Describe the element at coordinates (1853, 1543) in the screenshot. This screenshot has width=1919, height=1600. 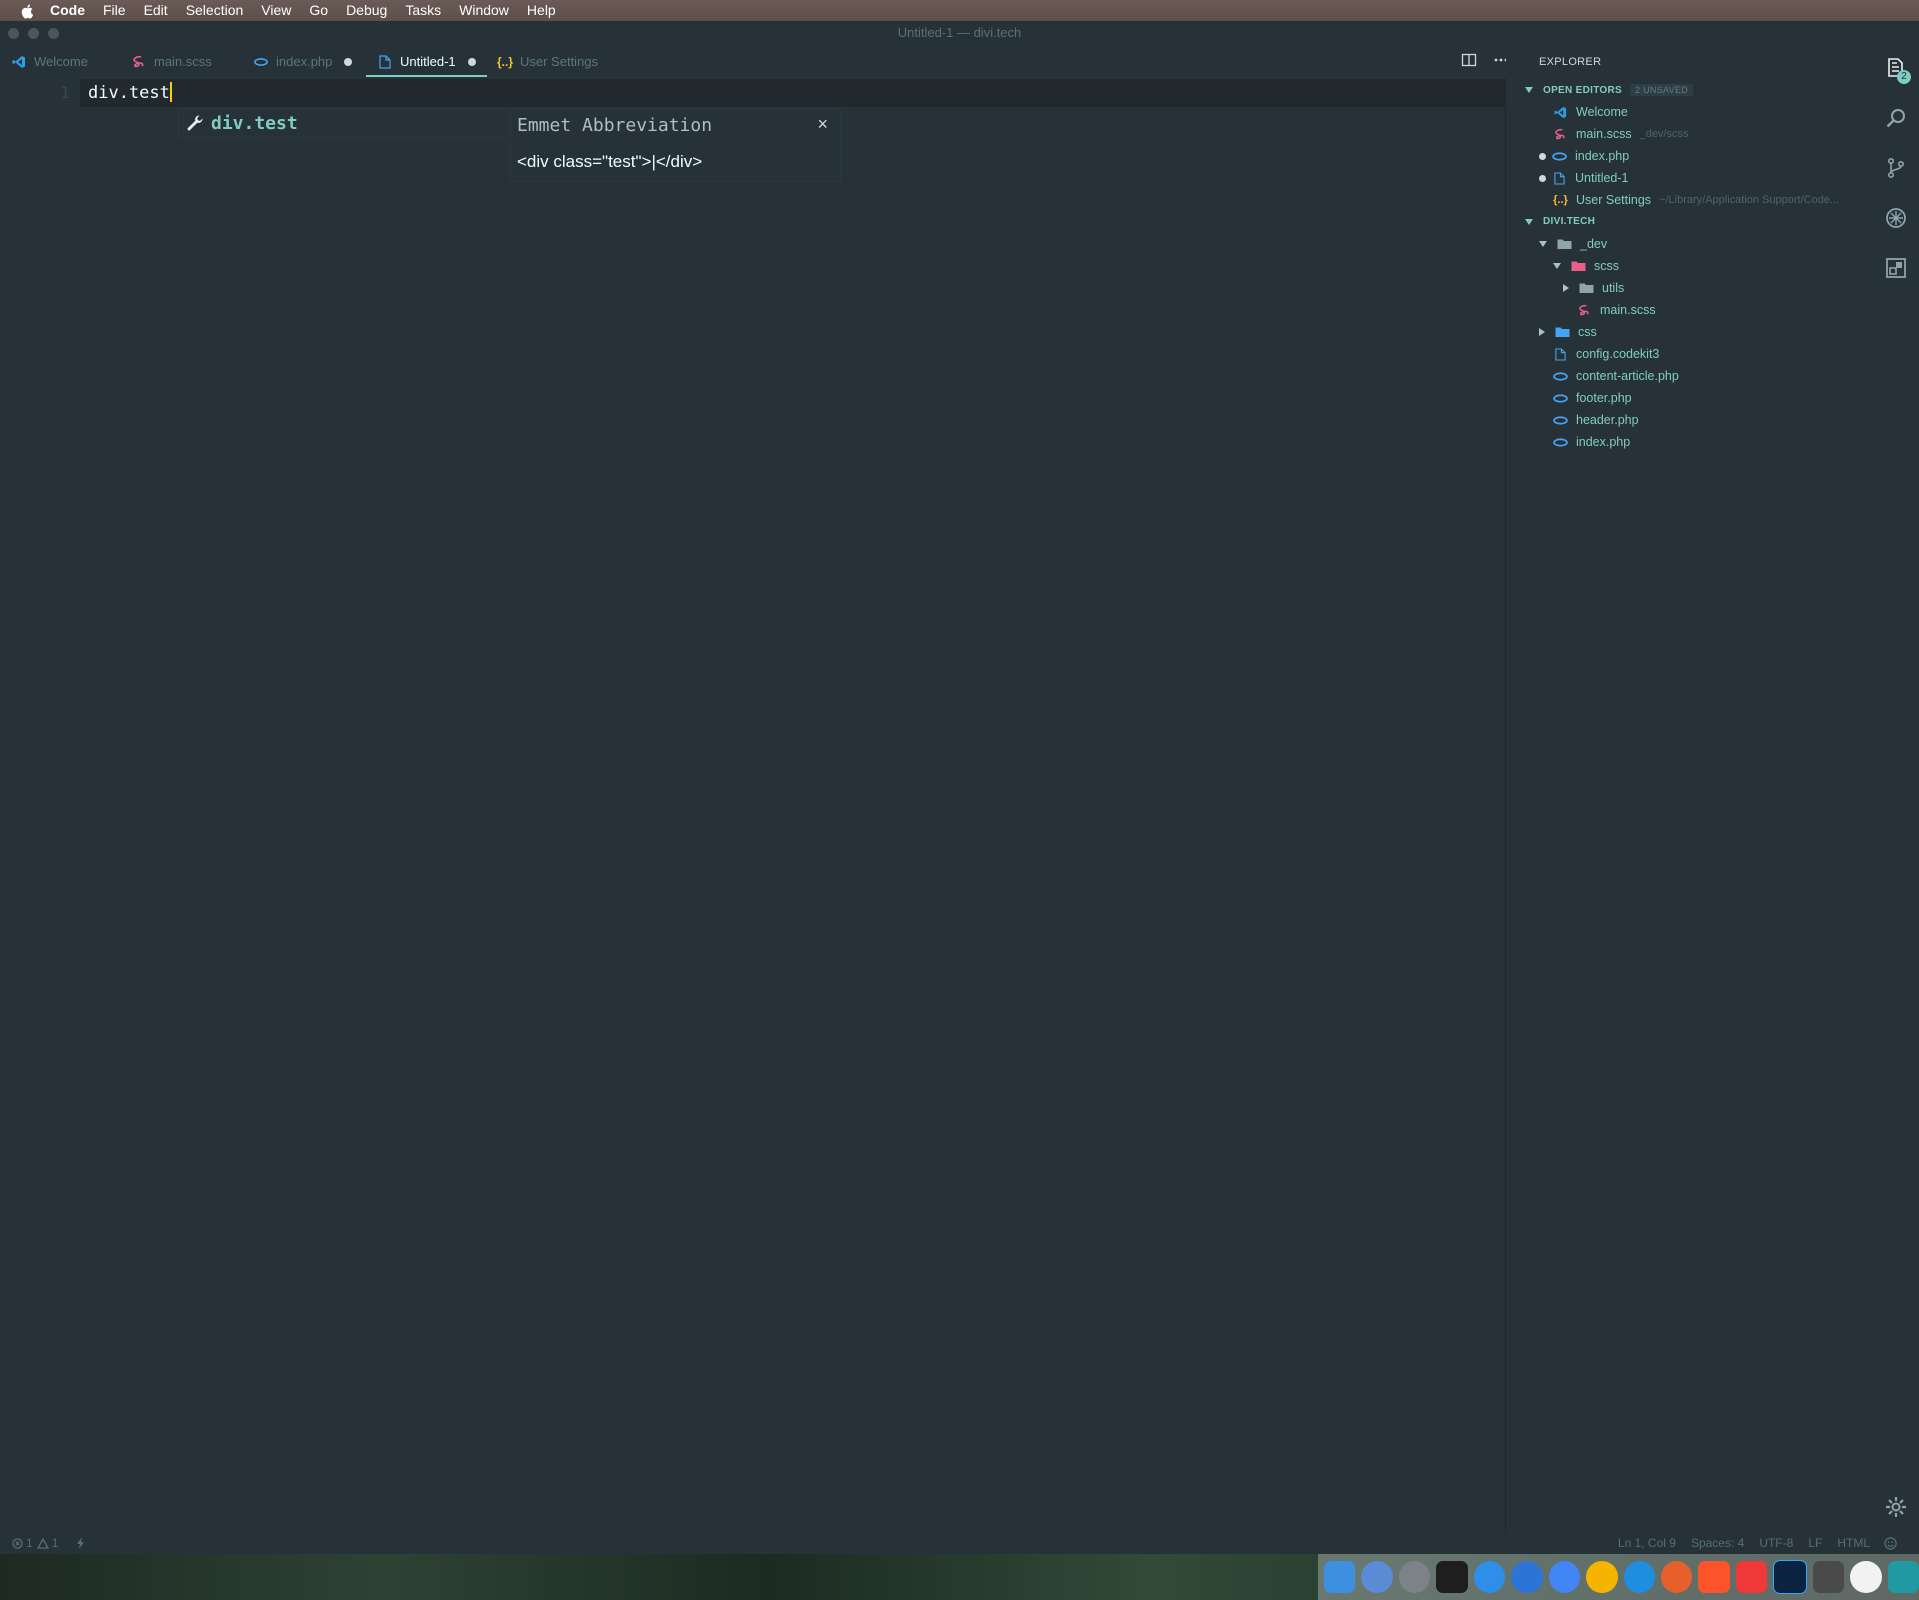
I see `language-mode: HTML` at that location.